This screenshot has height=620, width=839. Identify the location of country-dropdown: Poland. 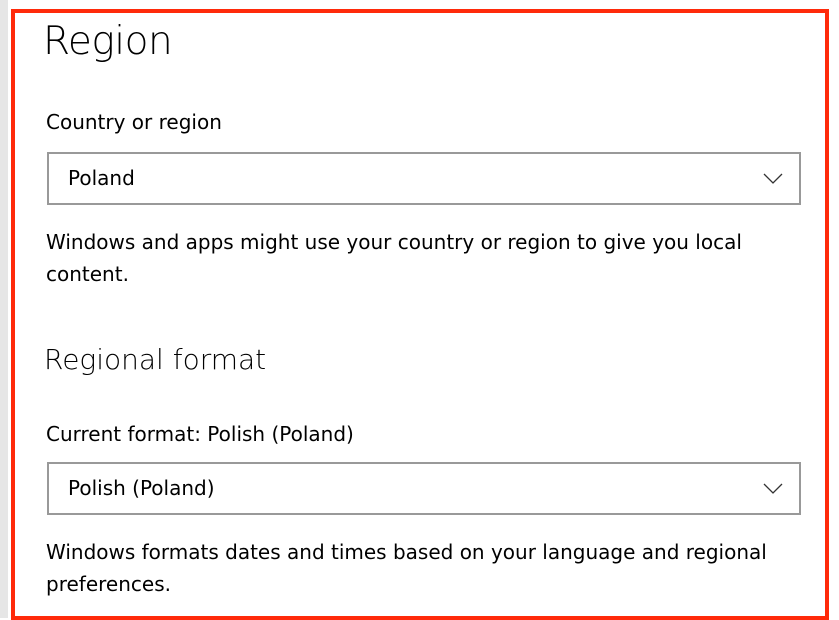
(424, 178).